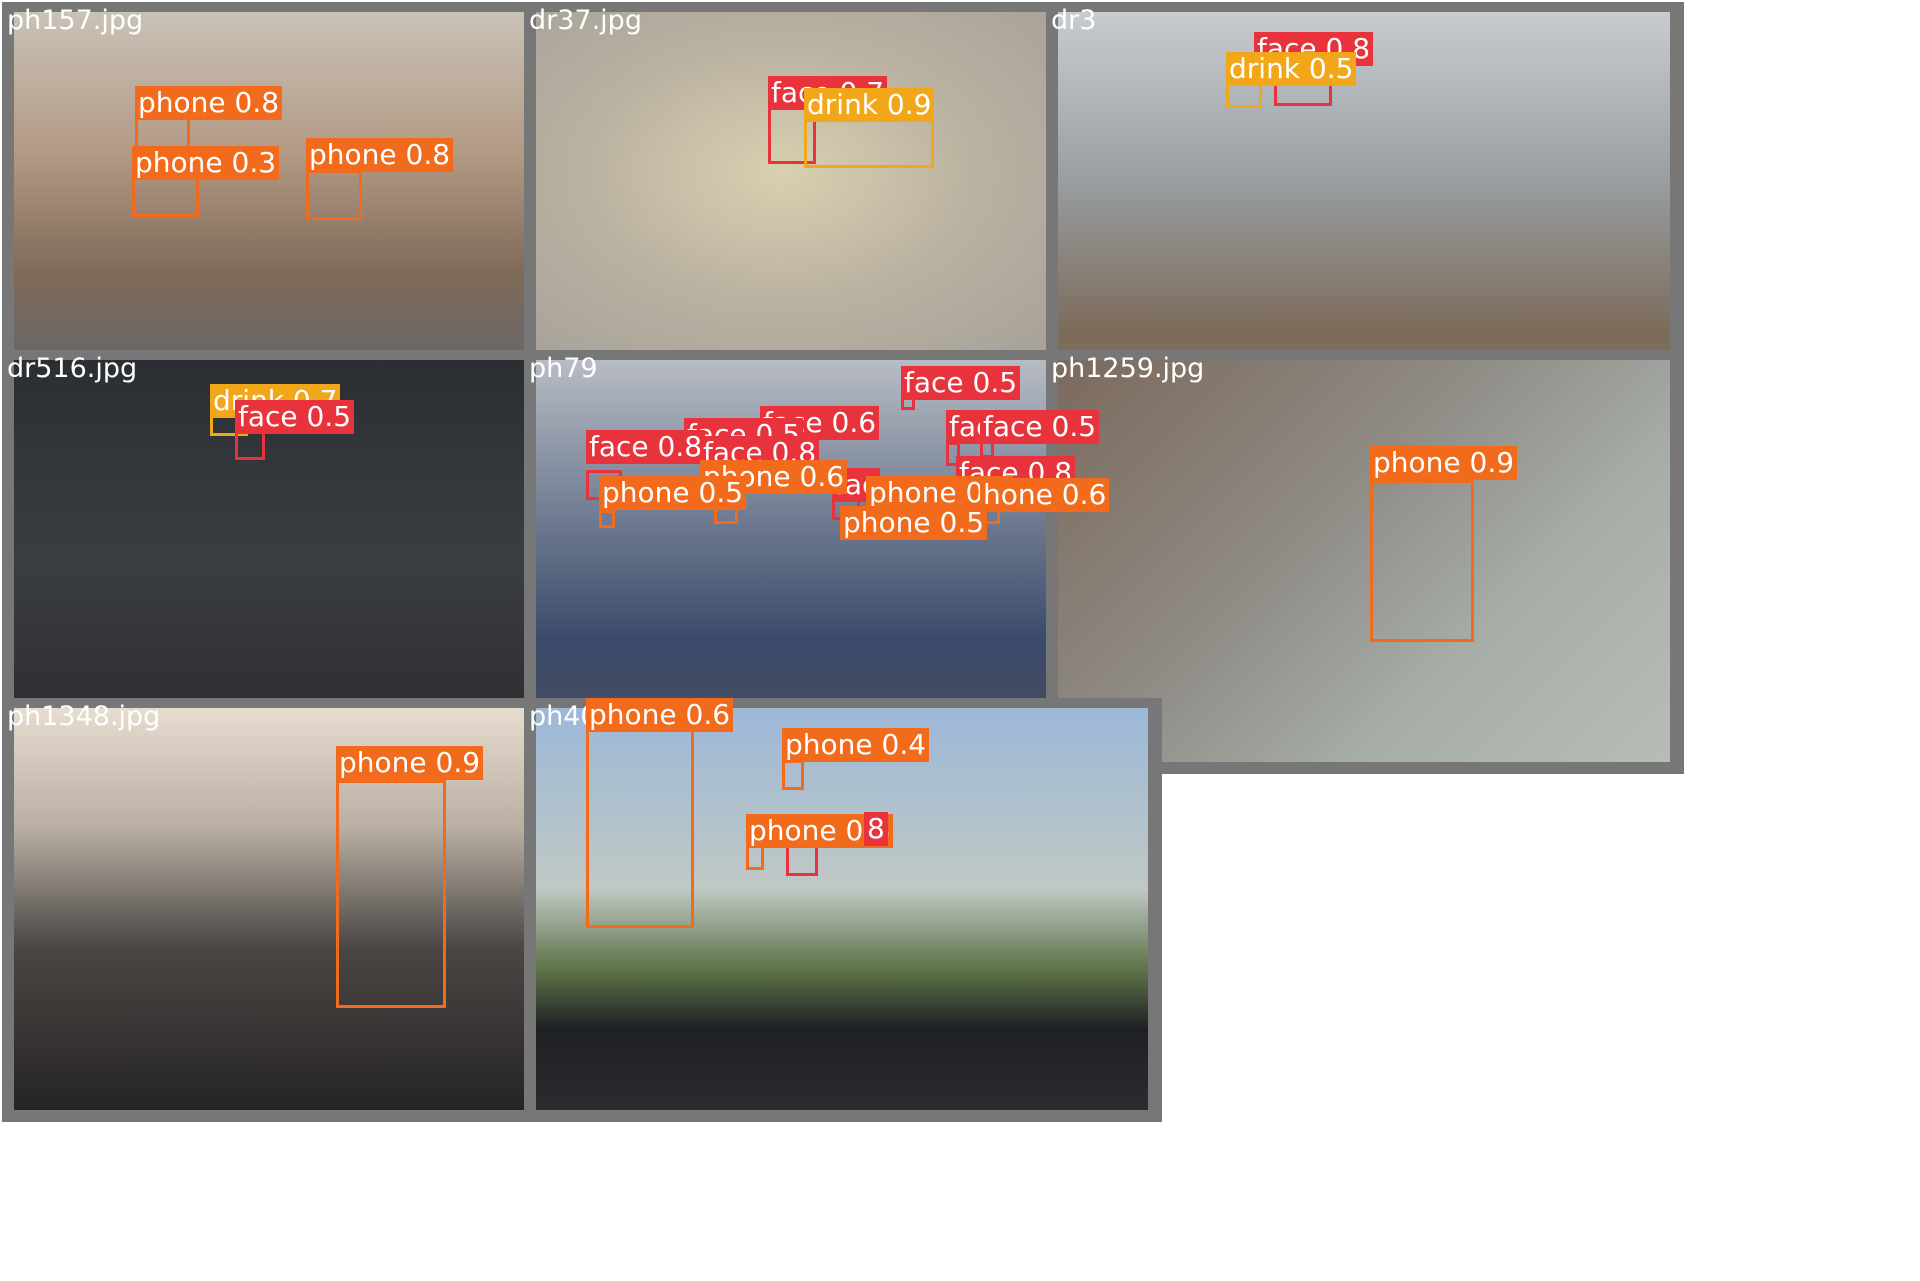 This screenshot has height=1281, width=1920. Describe the element at coordinates (84, 716) in the screenshot. I see `tile-filename: ph1348.jpg` at that location.